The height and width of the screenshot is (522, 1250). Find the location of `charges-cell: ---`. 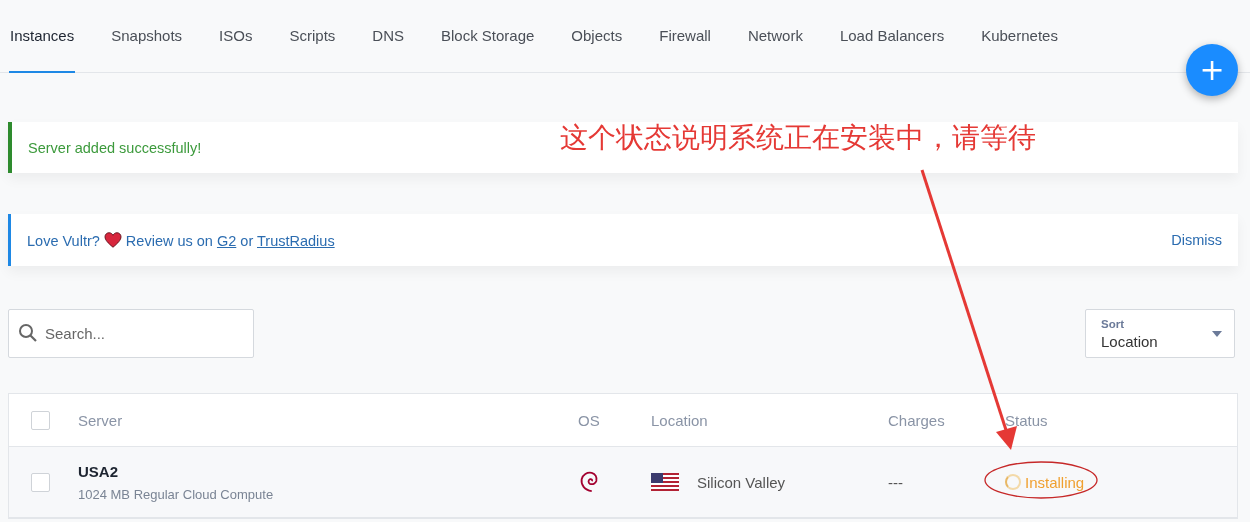

charges-cell: --- is located at coordinates (895, 482).